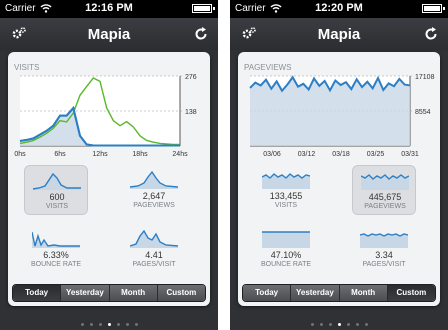 The image size is (448, 330). What do you see at coordinates (154, 255) in the screenshot?
I see `tile-value: 4.41` at bounding box center [154, 255].